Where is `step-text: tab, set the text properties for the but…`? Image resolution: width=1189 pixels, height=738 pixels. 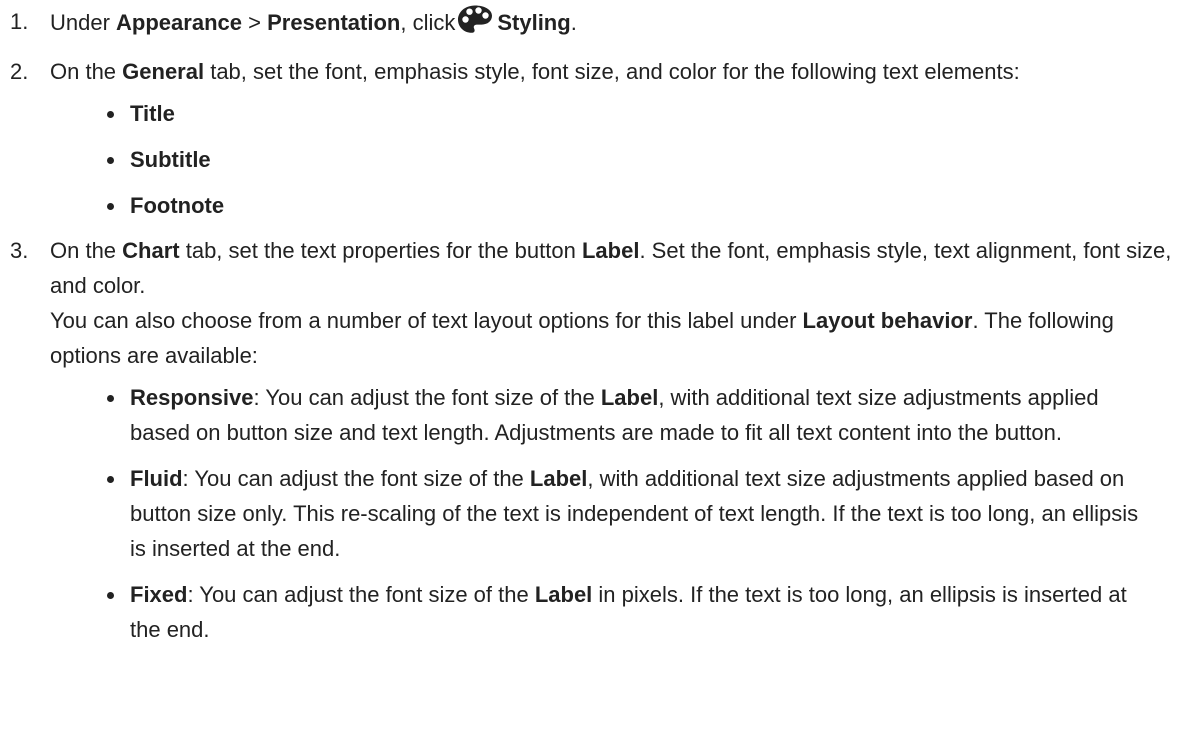 step-text: tab, set the text properties for the but… is located at coordinates (380, 250).